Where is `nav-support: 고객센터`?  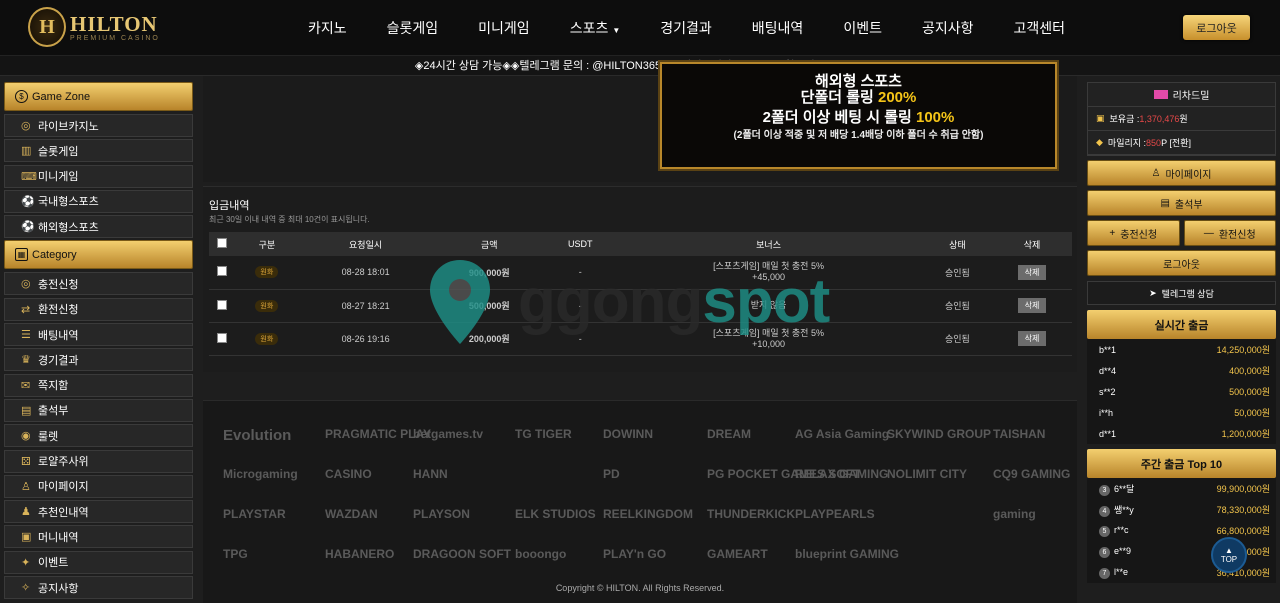
nav-support: 고객센터 is located at coordinates (1040, 28).